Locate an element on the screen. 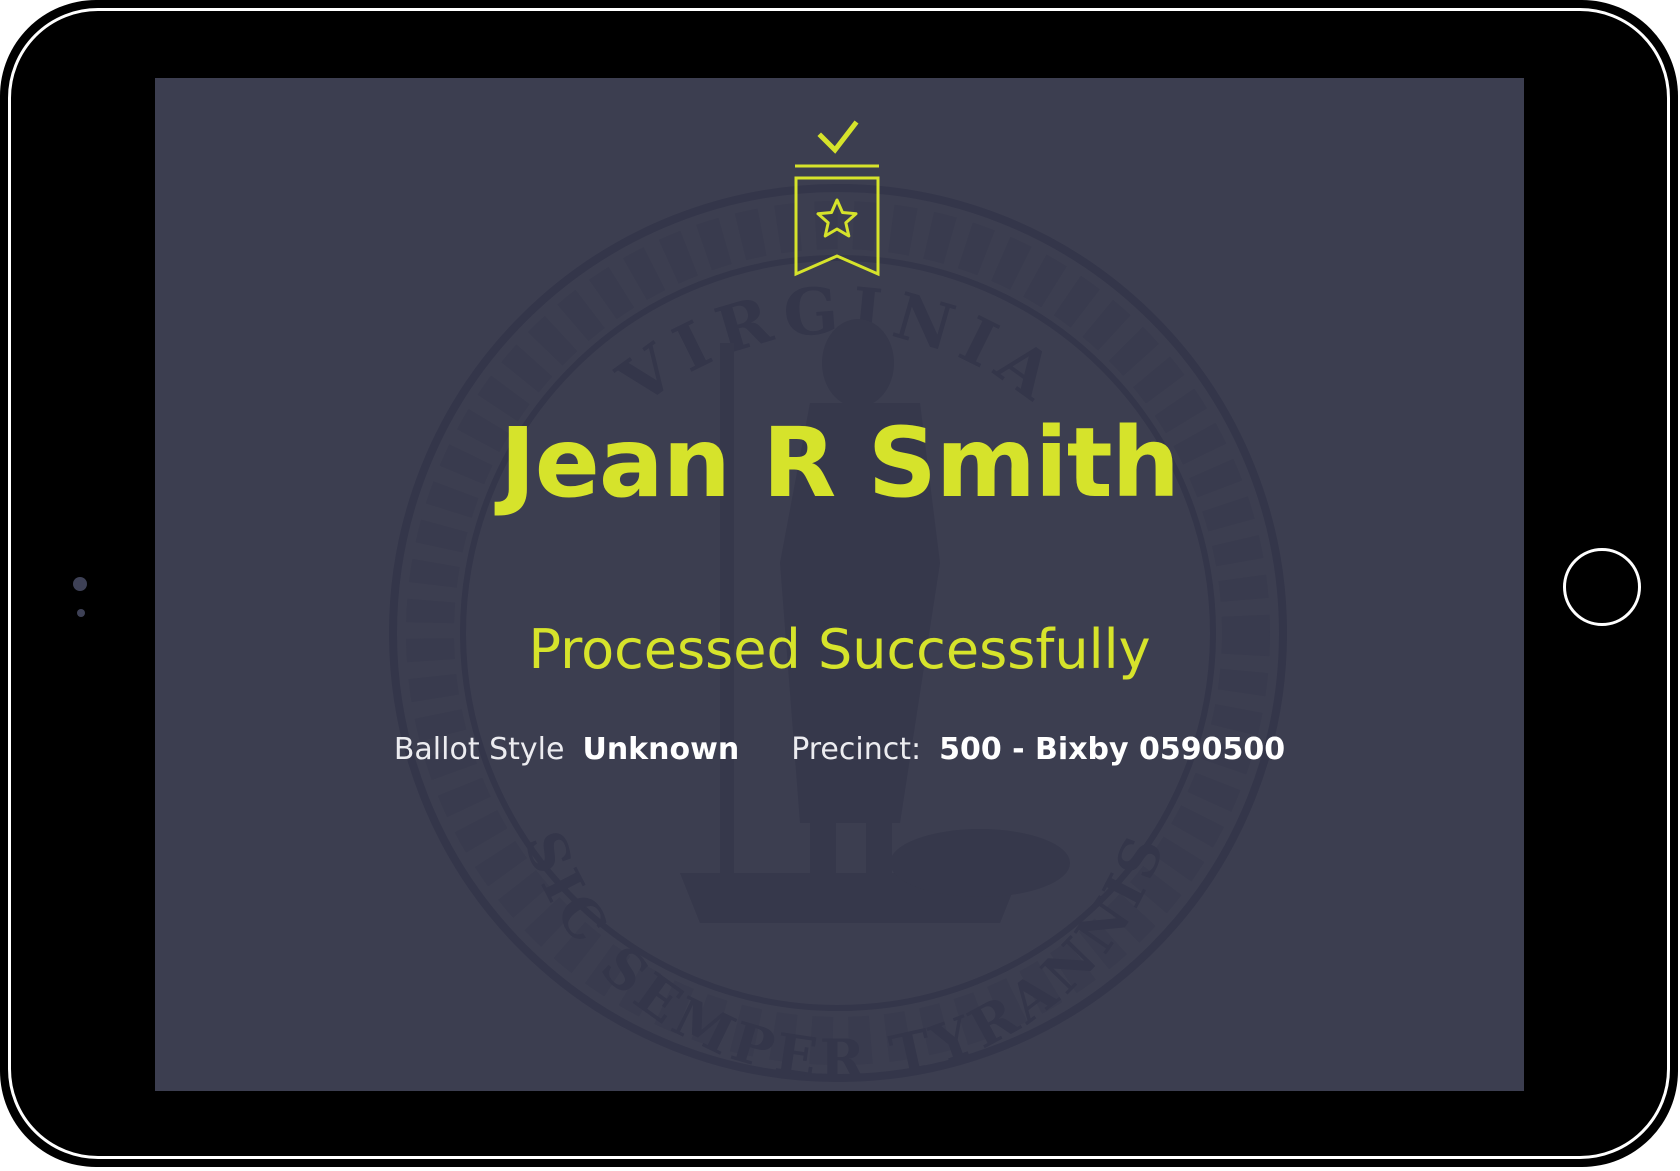 This screenshot has height=1171, width=1680. ballot-style-label: Ballot Style is located at coordinates (479, 749).